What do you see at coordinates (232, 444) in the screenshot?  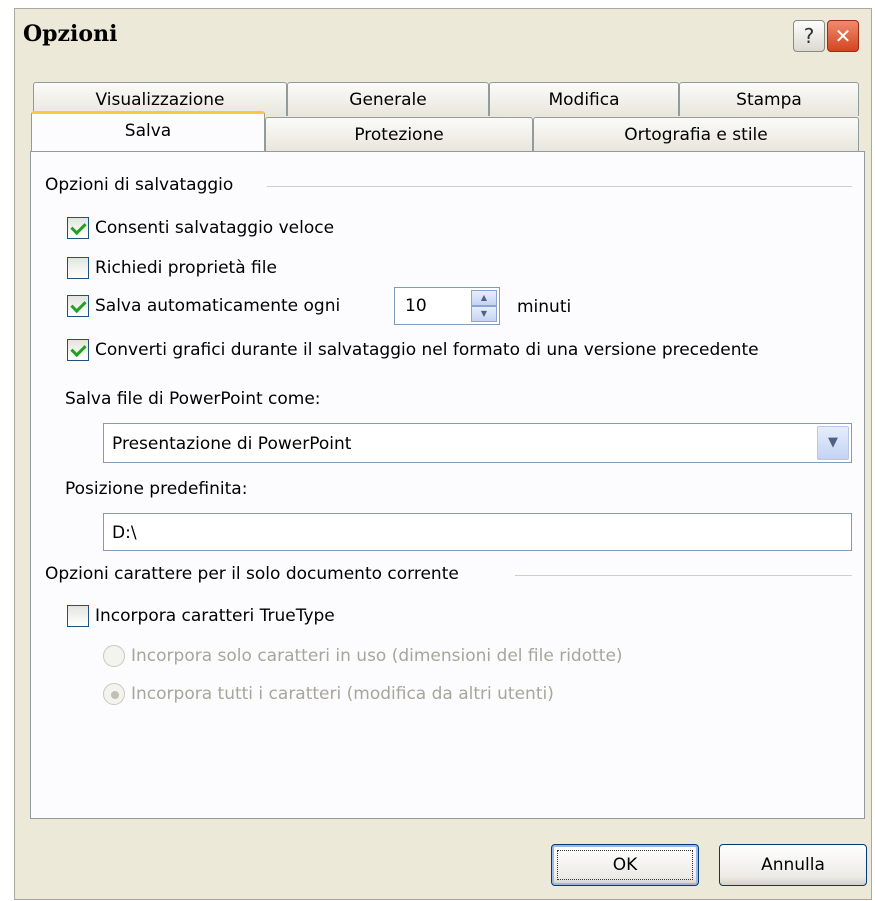 I see `save-as-value: Presentazione di PowerPoint` at bounding box center [232, 444].